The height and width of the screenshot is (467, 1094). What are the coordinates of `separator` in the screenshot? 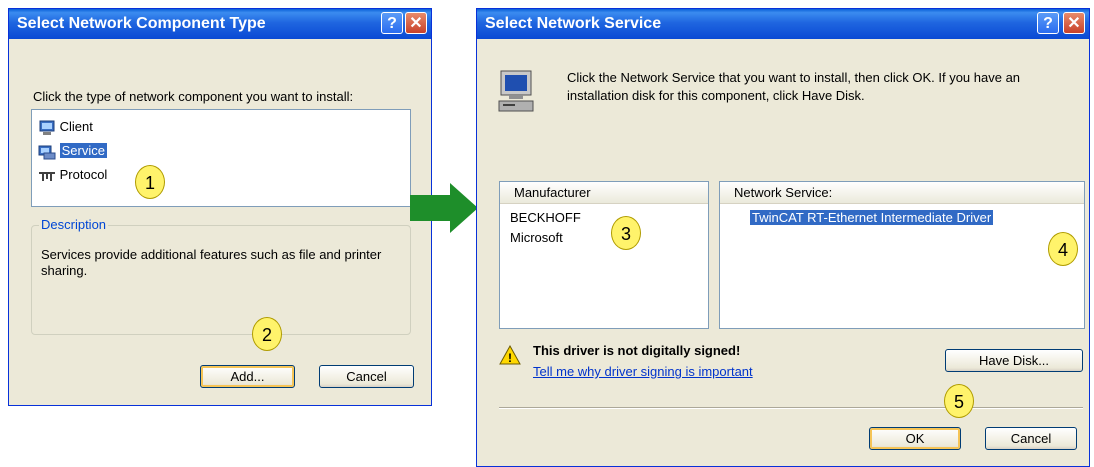 It's located at (791, 408).